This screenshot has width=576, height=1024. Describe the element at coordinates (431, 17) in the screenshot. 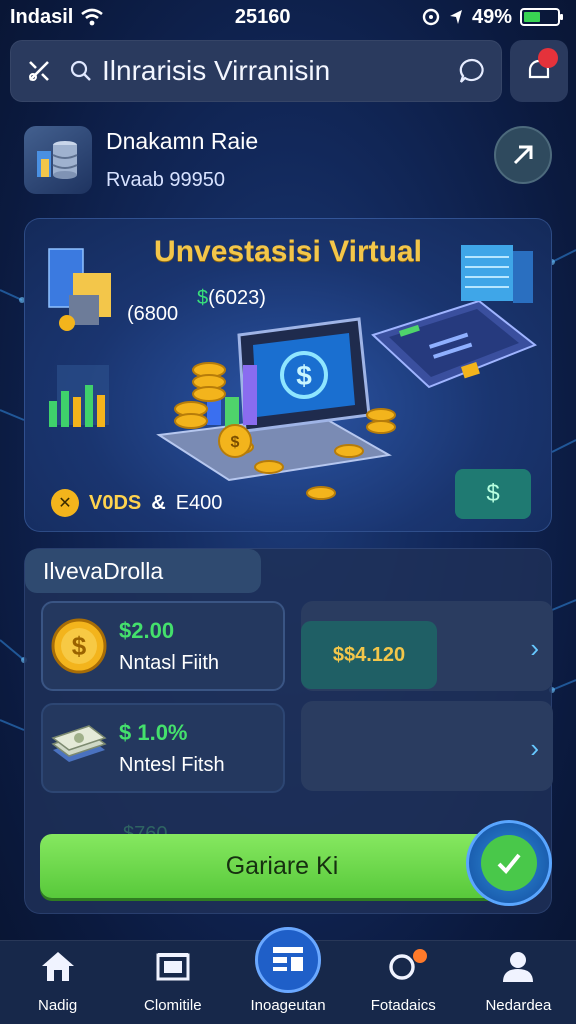

I see `alarm-icon` at that location.